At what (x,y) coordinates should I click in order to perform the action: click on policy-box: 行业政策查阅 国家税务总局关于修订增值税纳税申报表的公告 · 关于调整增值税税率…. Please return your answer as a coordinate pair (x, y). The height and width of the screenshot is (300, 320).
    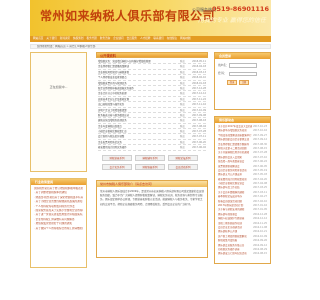
    Looking at the image, I should click on (58, 223).